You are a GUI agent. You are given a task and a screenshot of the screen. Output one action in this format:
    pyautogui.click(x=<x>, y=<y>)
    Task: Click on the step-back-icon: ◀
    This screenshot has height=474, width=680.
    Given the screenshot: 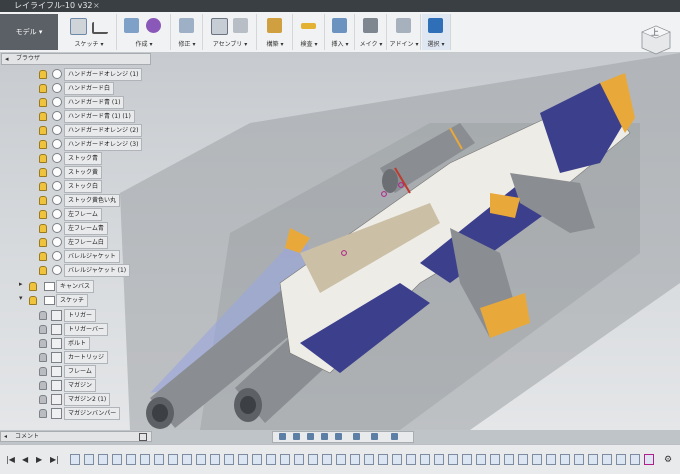 What is the action you would take?
    pyautogui.click(x=25, y=459)
    